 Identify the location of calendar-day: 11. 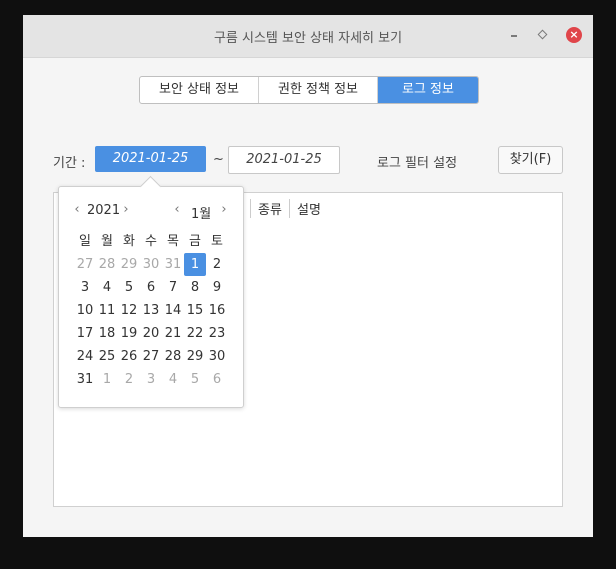
(107, 310).